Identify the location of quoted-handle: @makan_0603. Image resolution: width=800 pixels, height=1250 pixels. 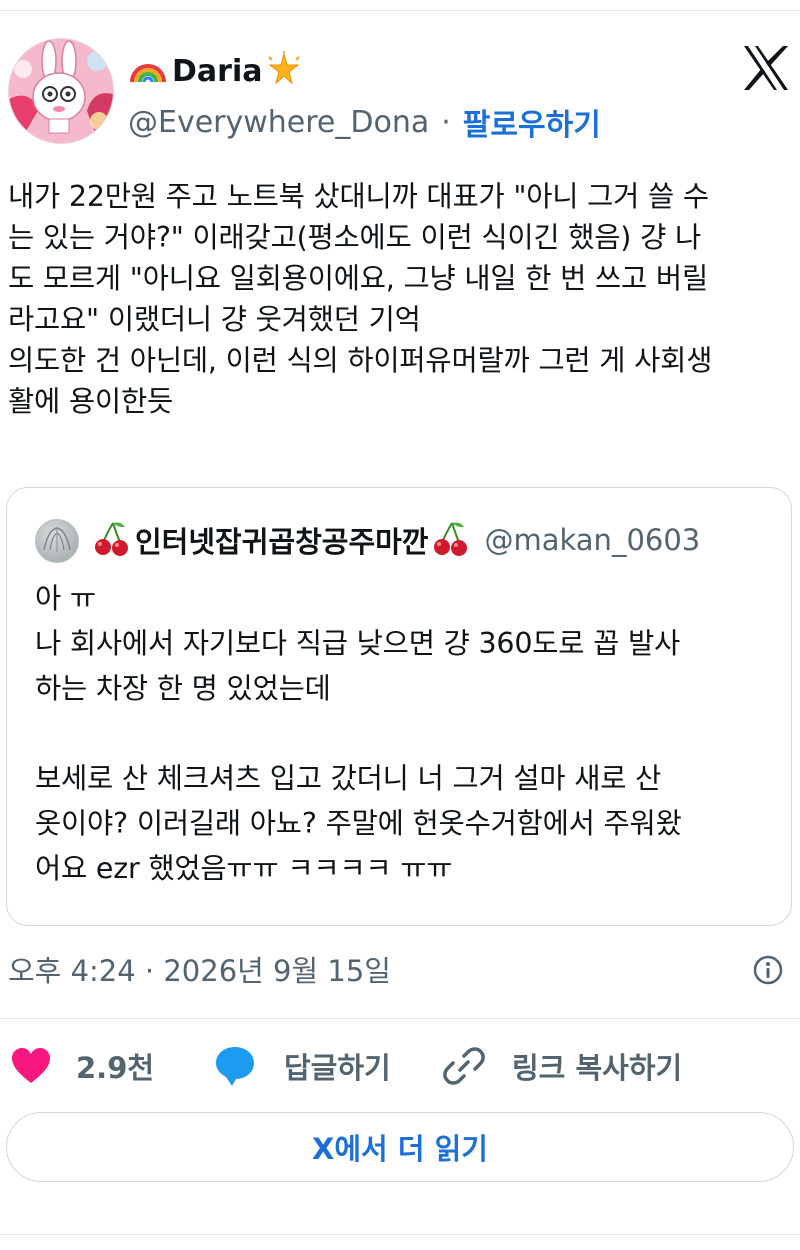
(592, 540).